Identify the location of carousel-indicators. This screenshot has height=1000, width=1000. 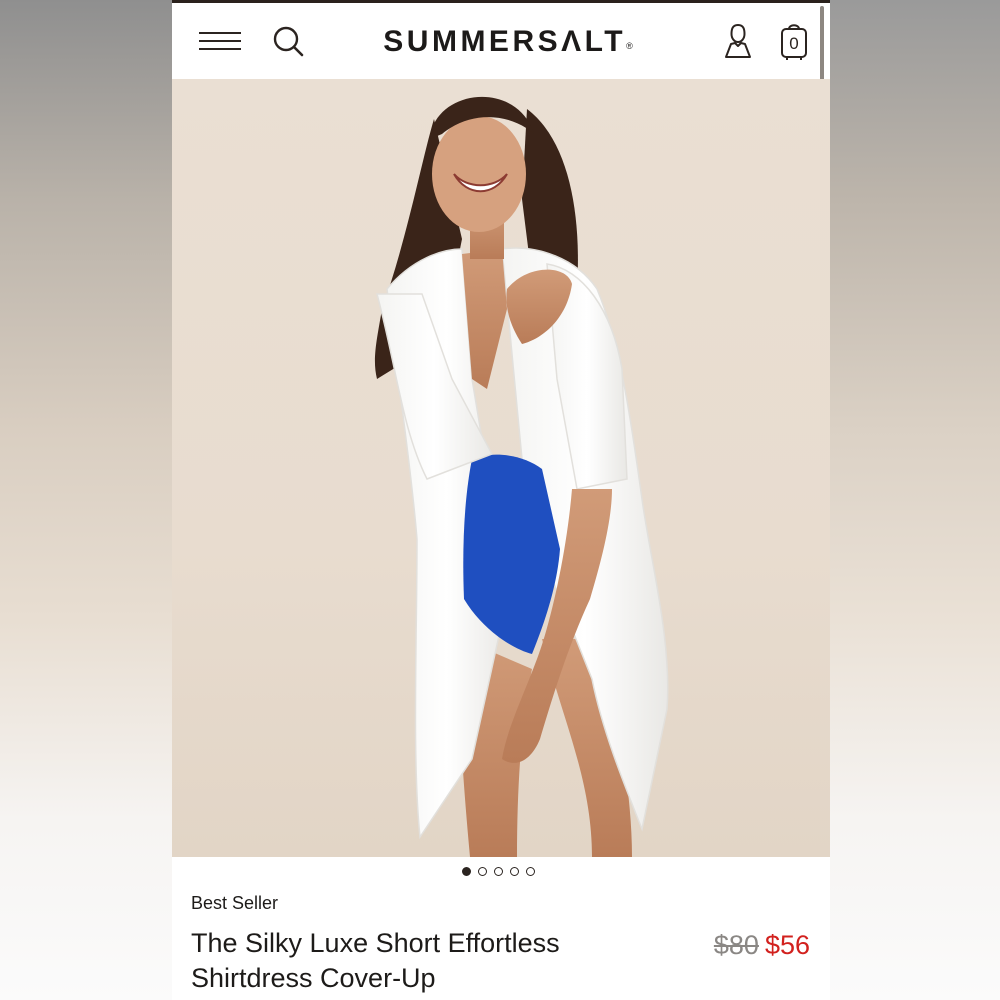
(502, 873).